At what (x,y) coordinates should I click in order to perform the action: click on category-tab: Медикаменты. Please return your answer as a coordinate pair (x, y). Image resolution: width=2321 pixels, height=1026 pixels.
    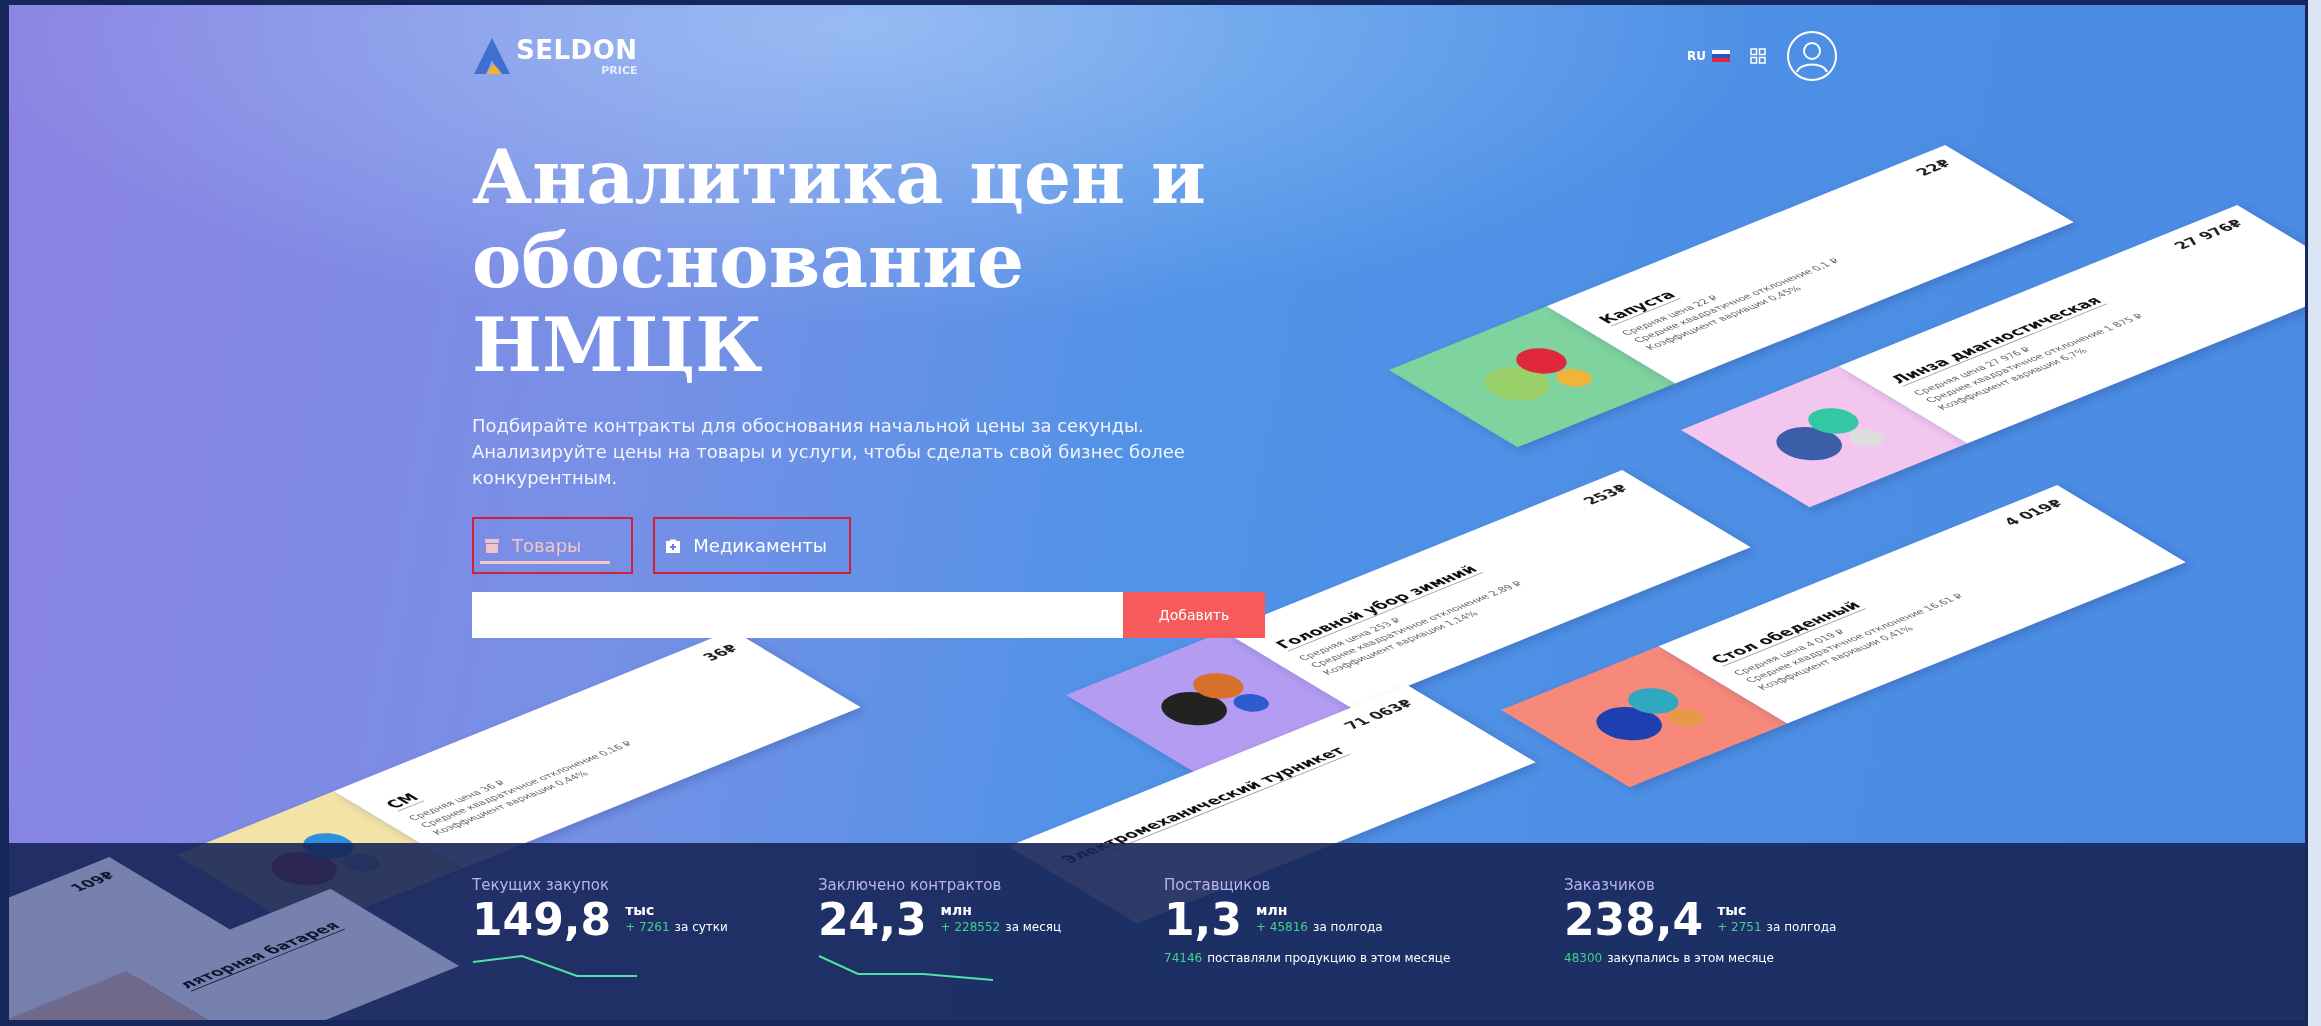
    Looking at the image, I should click on (752, 545).